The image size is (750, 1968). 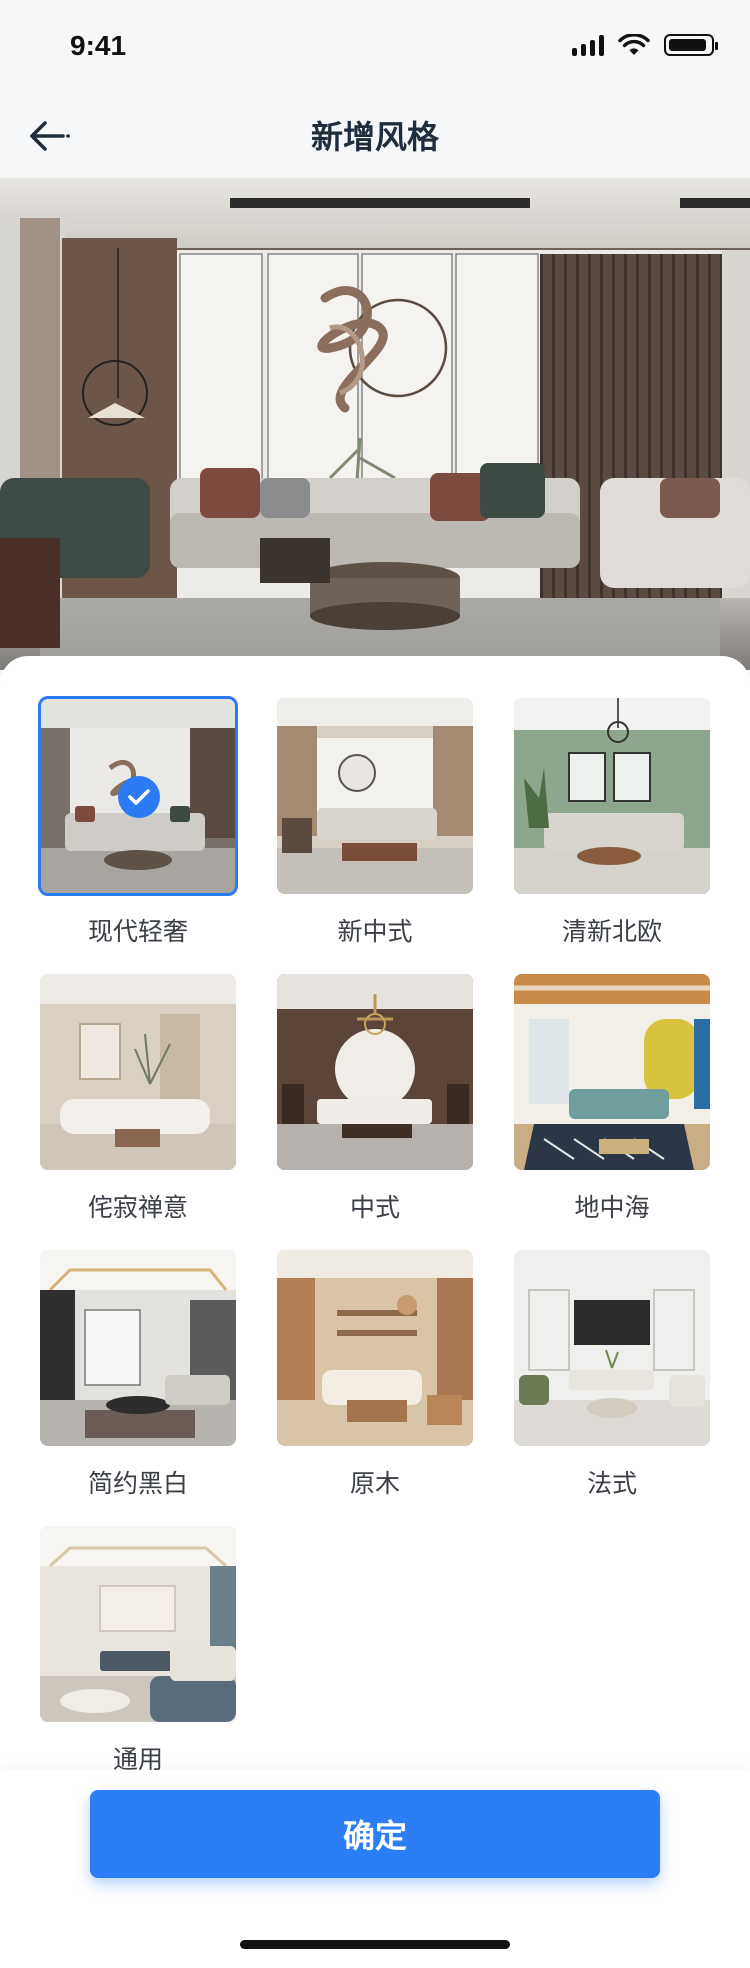 I want to click on style-label: 侘寂禅意, so click(x=137, y=1207).